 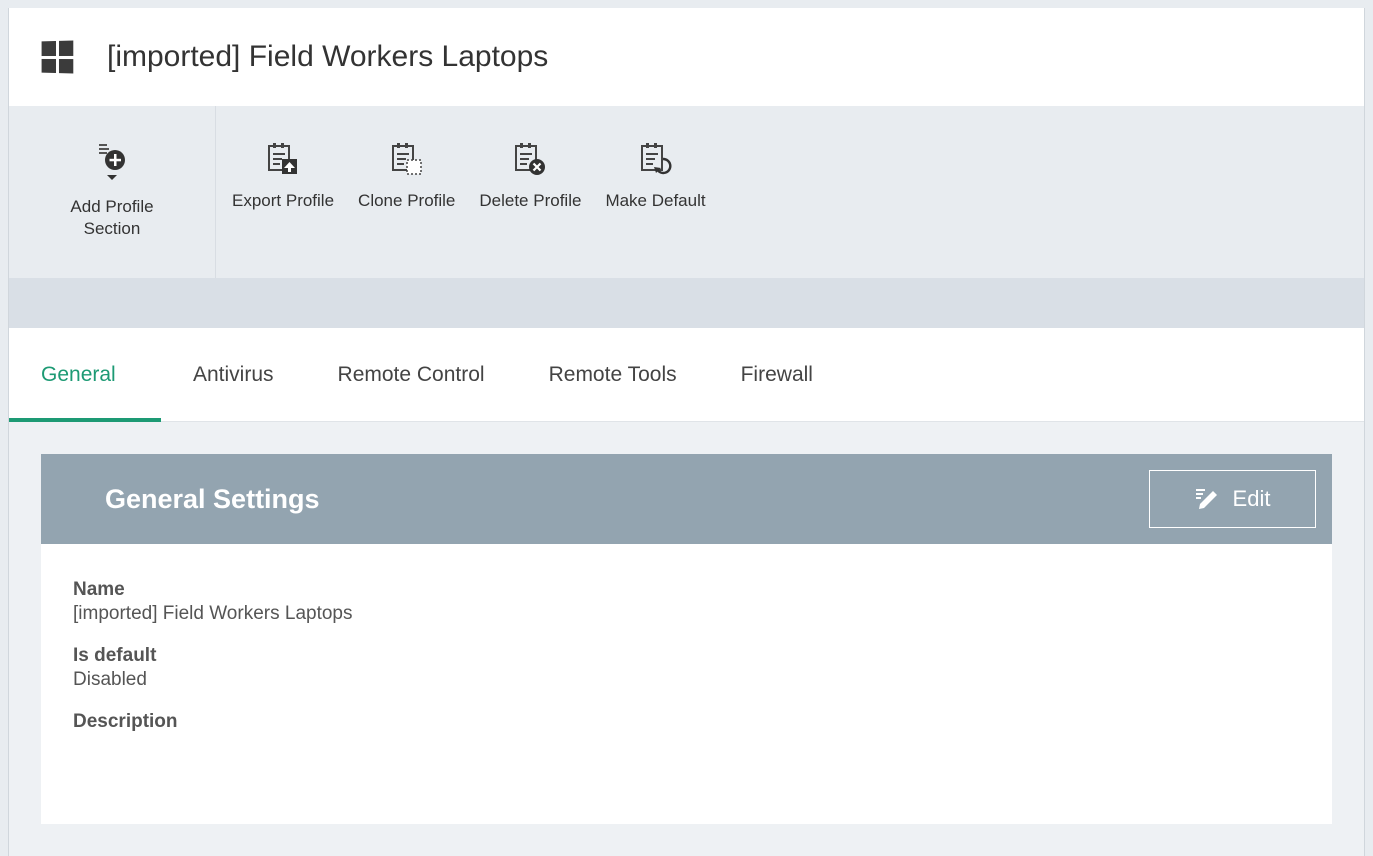 I want to click on clone-profile-button: Clone Profile, so click(x=402, y=192).